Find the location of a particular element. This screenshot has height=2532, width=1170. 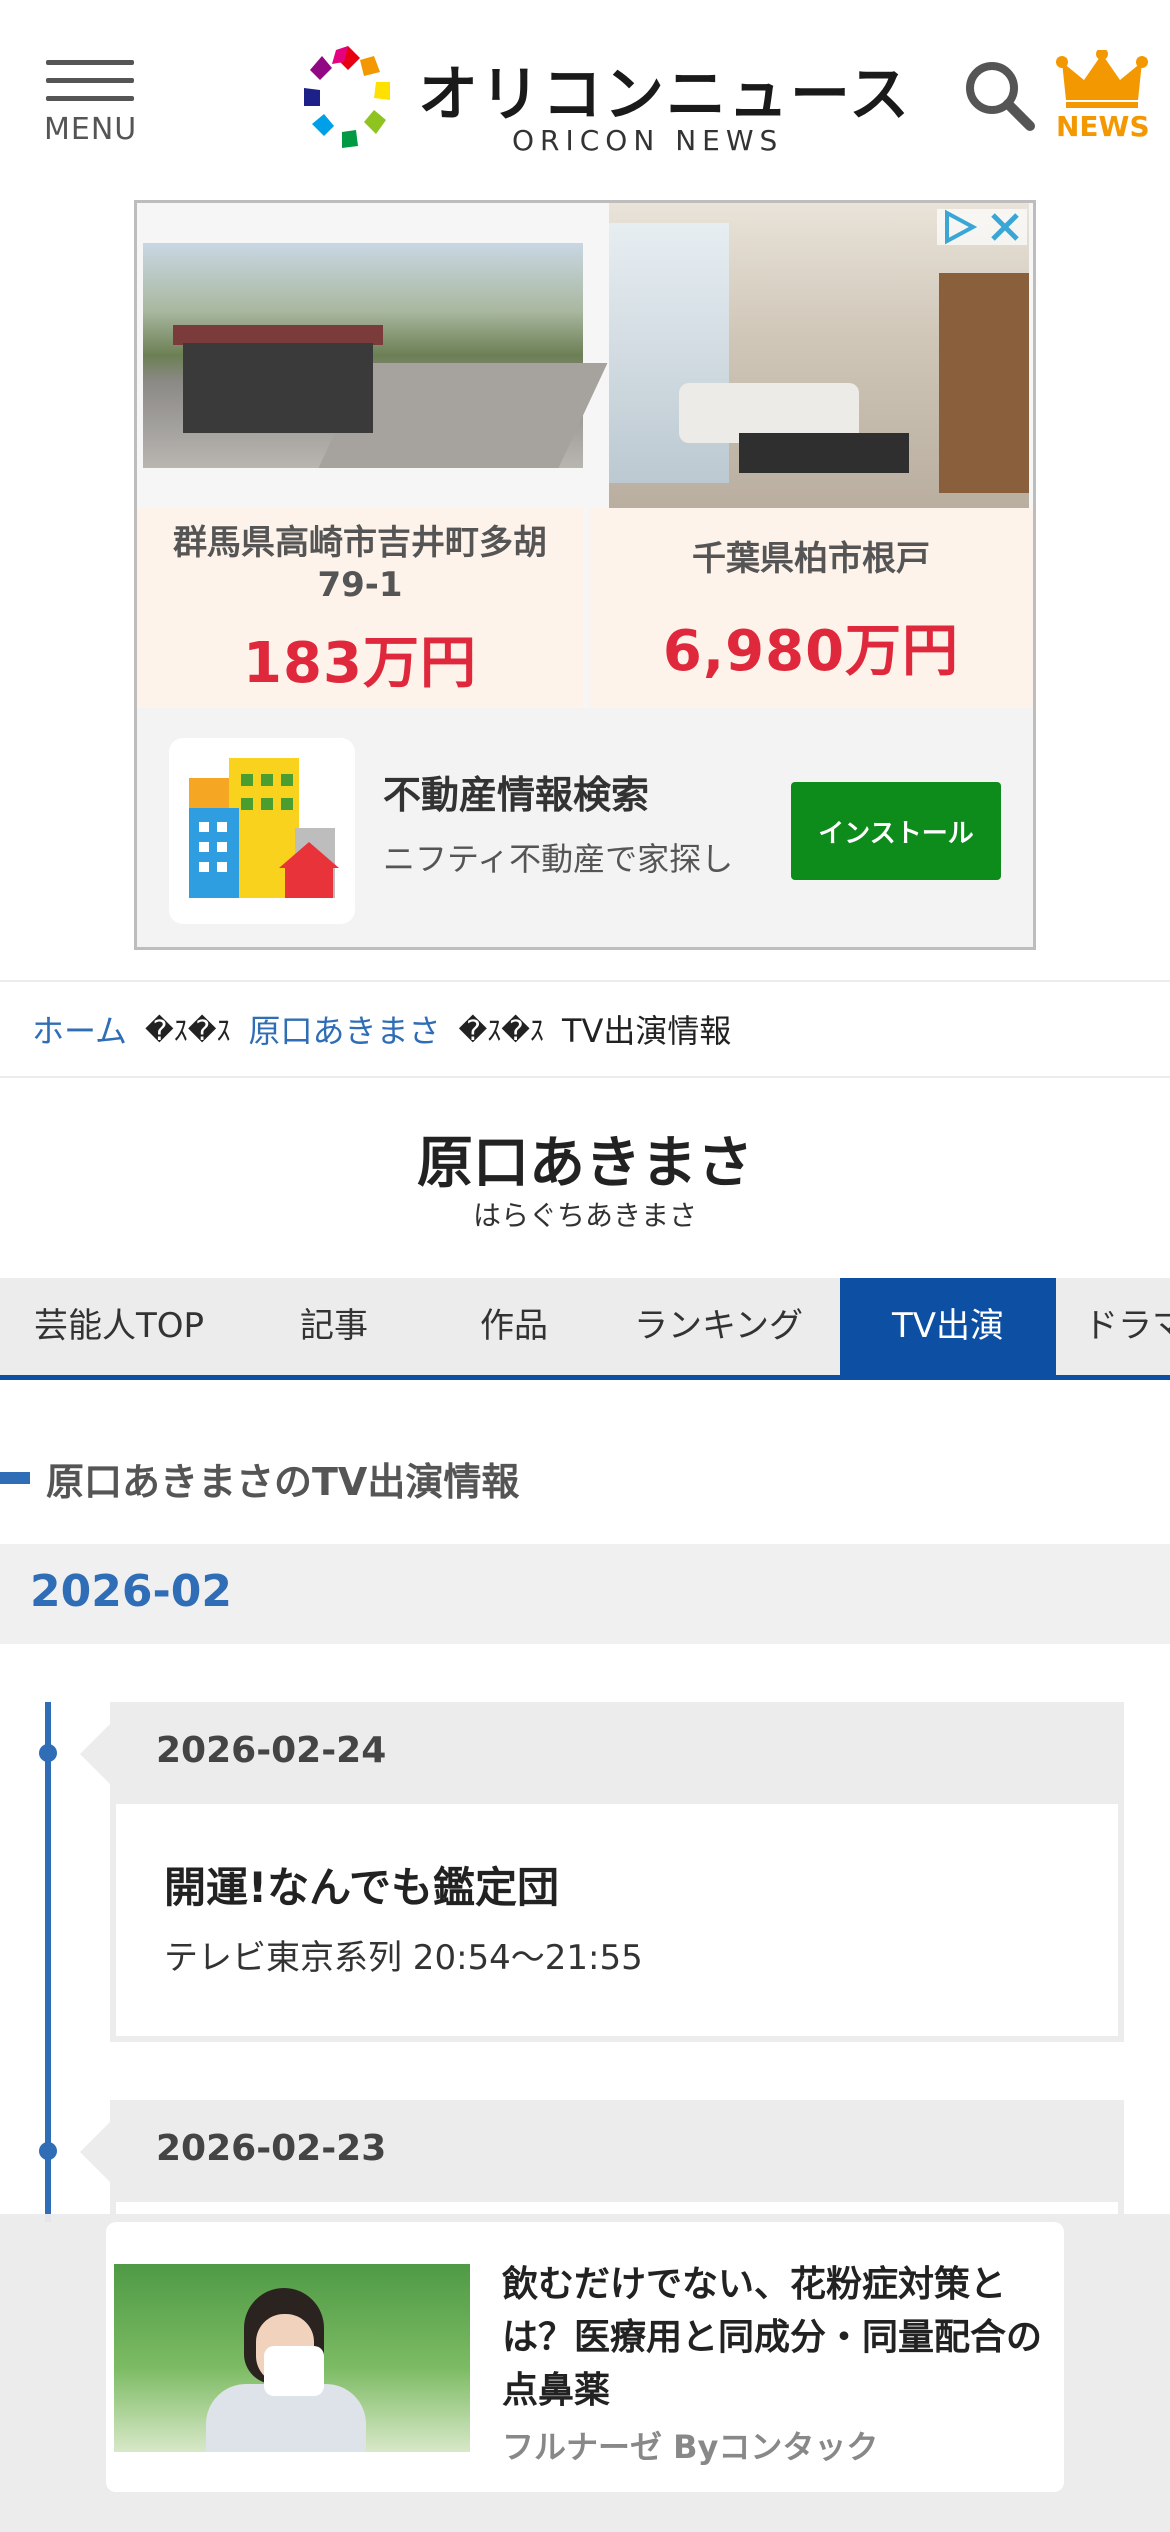

image-shed is located at coordinates (278, 388).